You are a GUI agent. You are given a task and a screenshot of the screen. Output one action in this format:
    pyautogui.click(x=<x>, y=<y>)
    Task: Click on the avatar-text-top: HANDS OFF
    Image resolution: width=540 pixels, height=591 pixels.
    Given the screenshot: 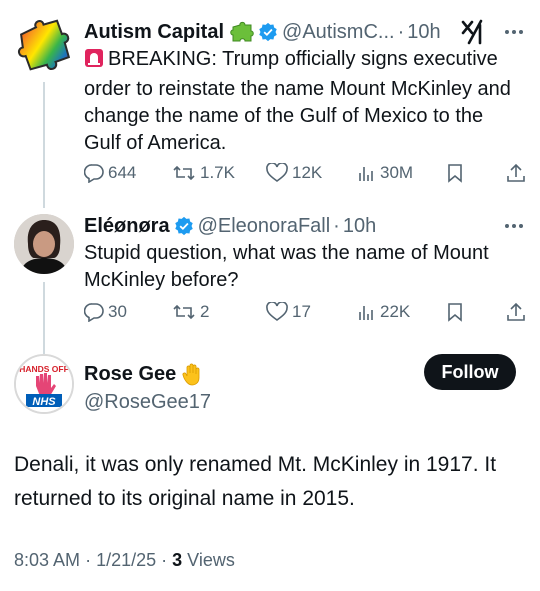 What is the action you would take?
    pyautogui.click(x=44, y=369)
    